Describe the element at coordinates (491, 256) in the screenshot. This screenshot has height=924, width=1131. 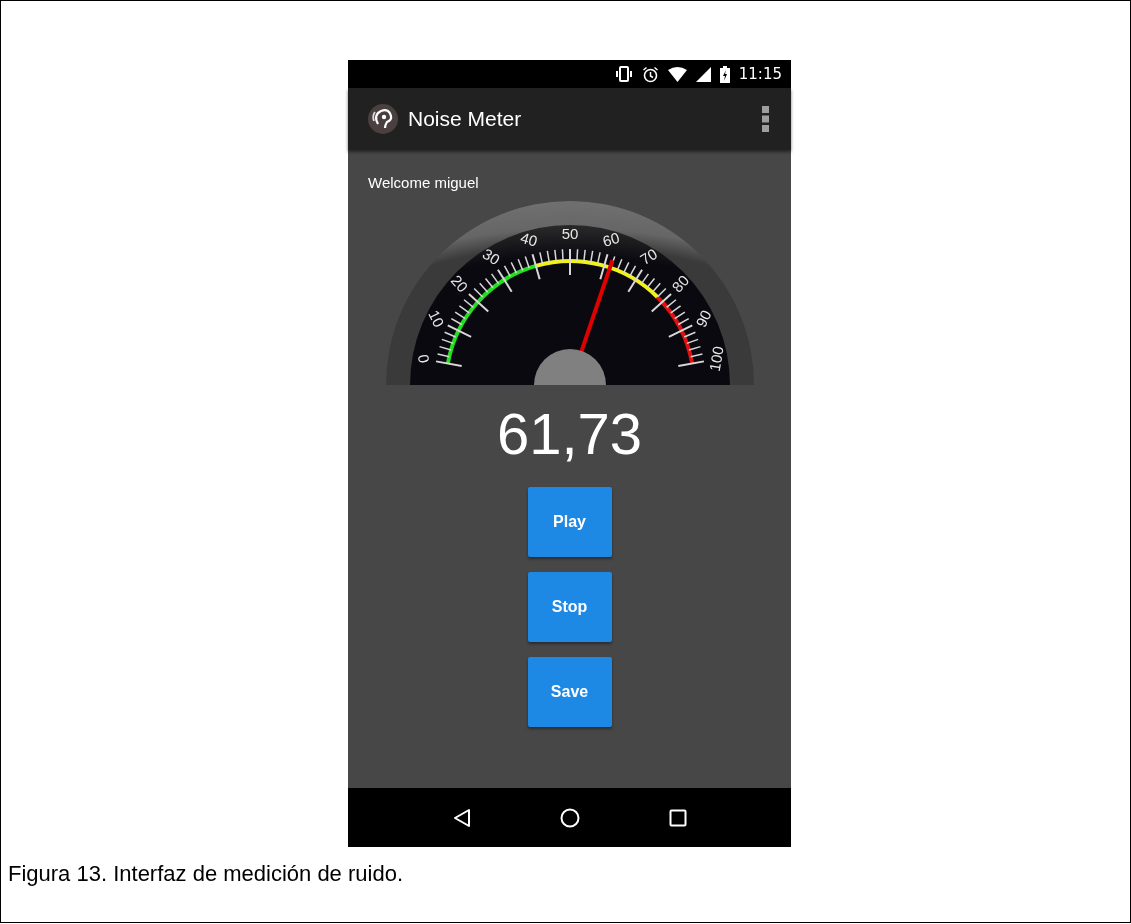
I see `scale-label: 30` at that location.